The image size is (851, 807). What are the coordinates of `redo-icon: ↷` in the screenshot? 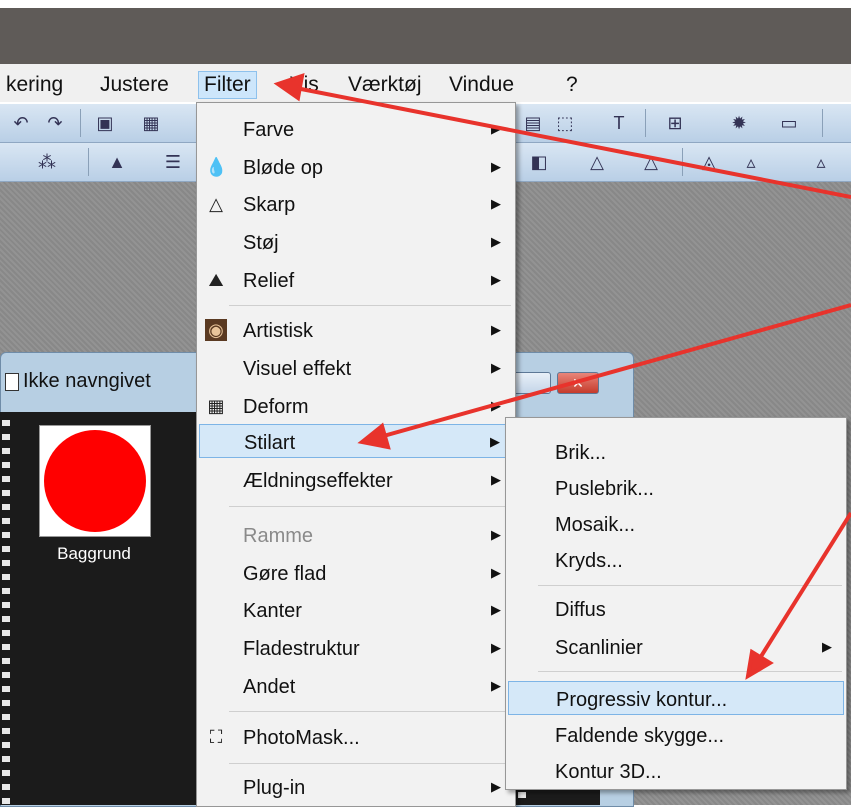 It's located at (55, 123).